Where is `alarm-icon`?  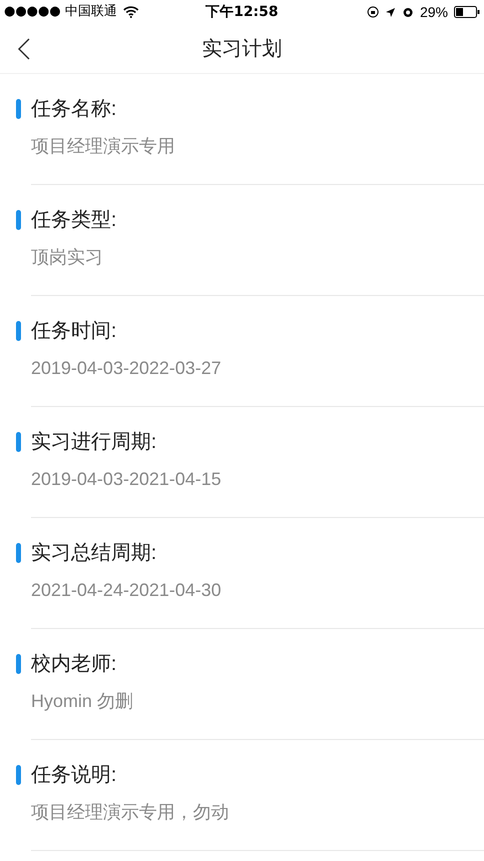 alarm-icon is located at coordinates (408, 12).